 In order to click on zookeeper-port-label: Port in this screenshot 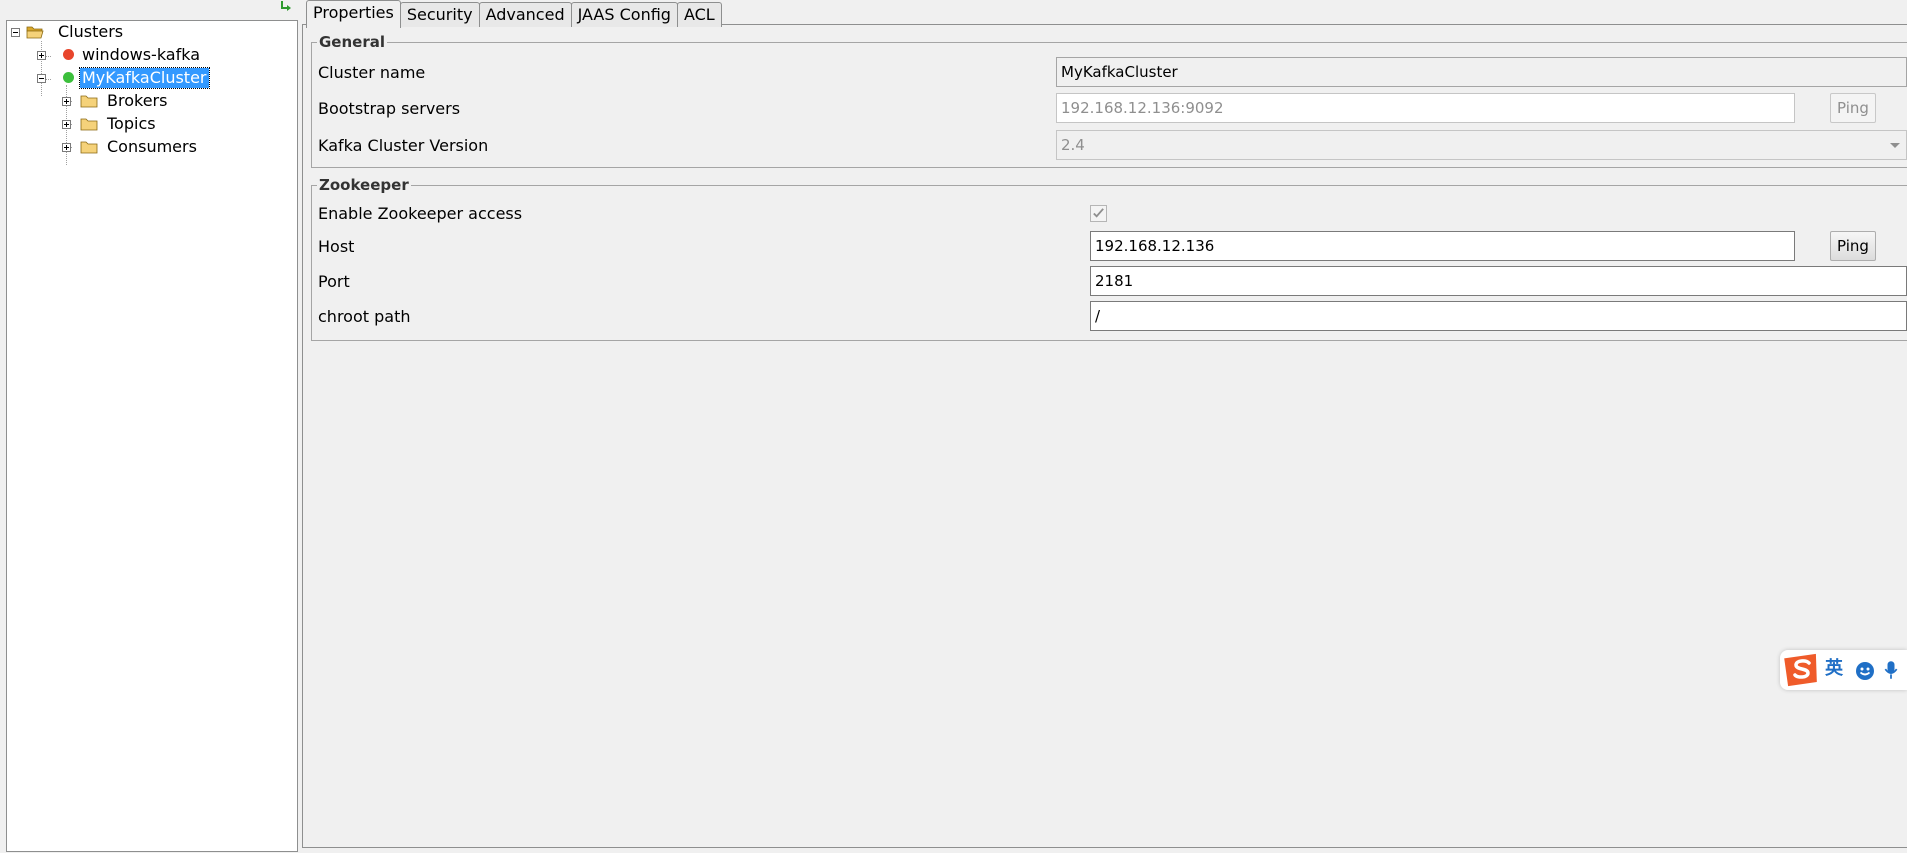, I will do `click(334, 281)`.